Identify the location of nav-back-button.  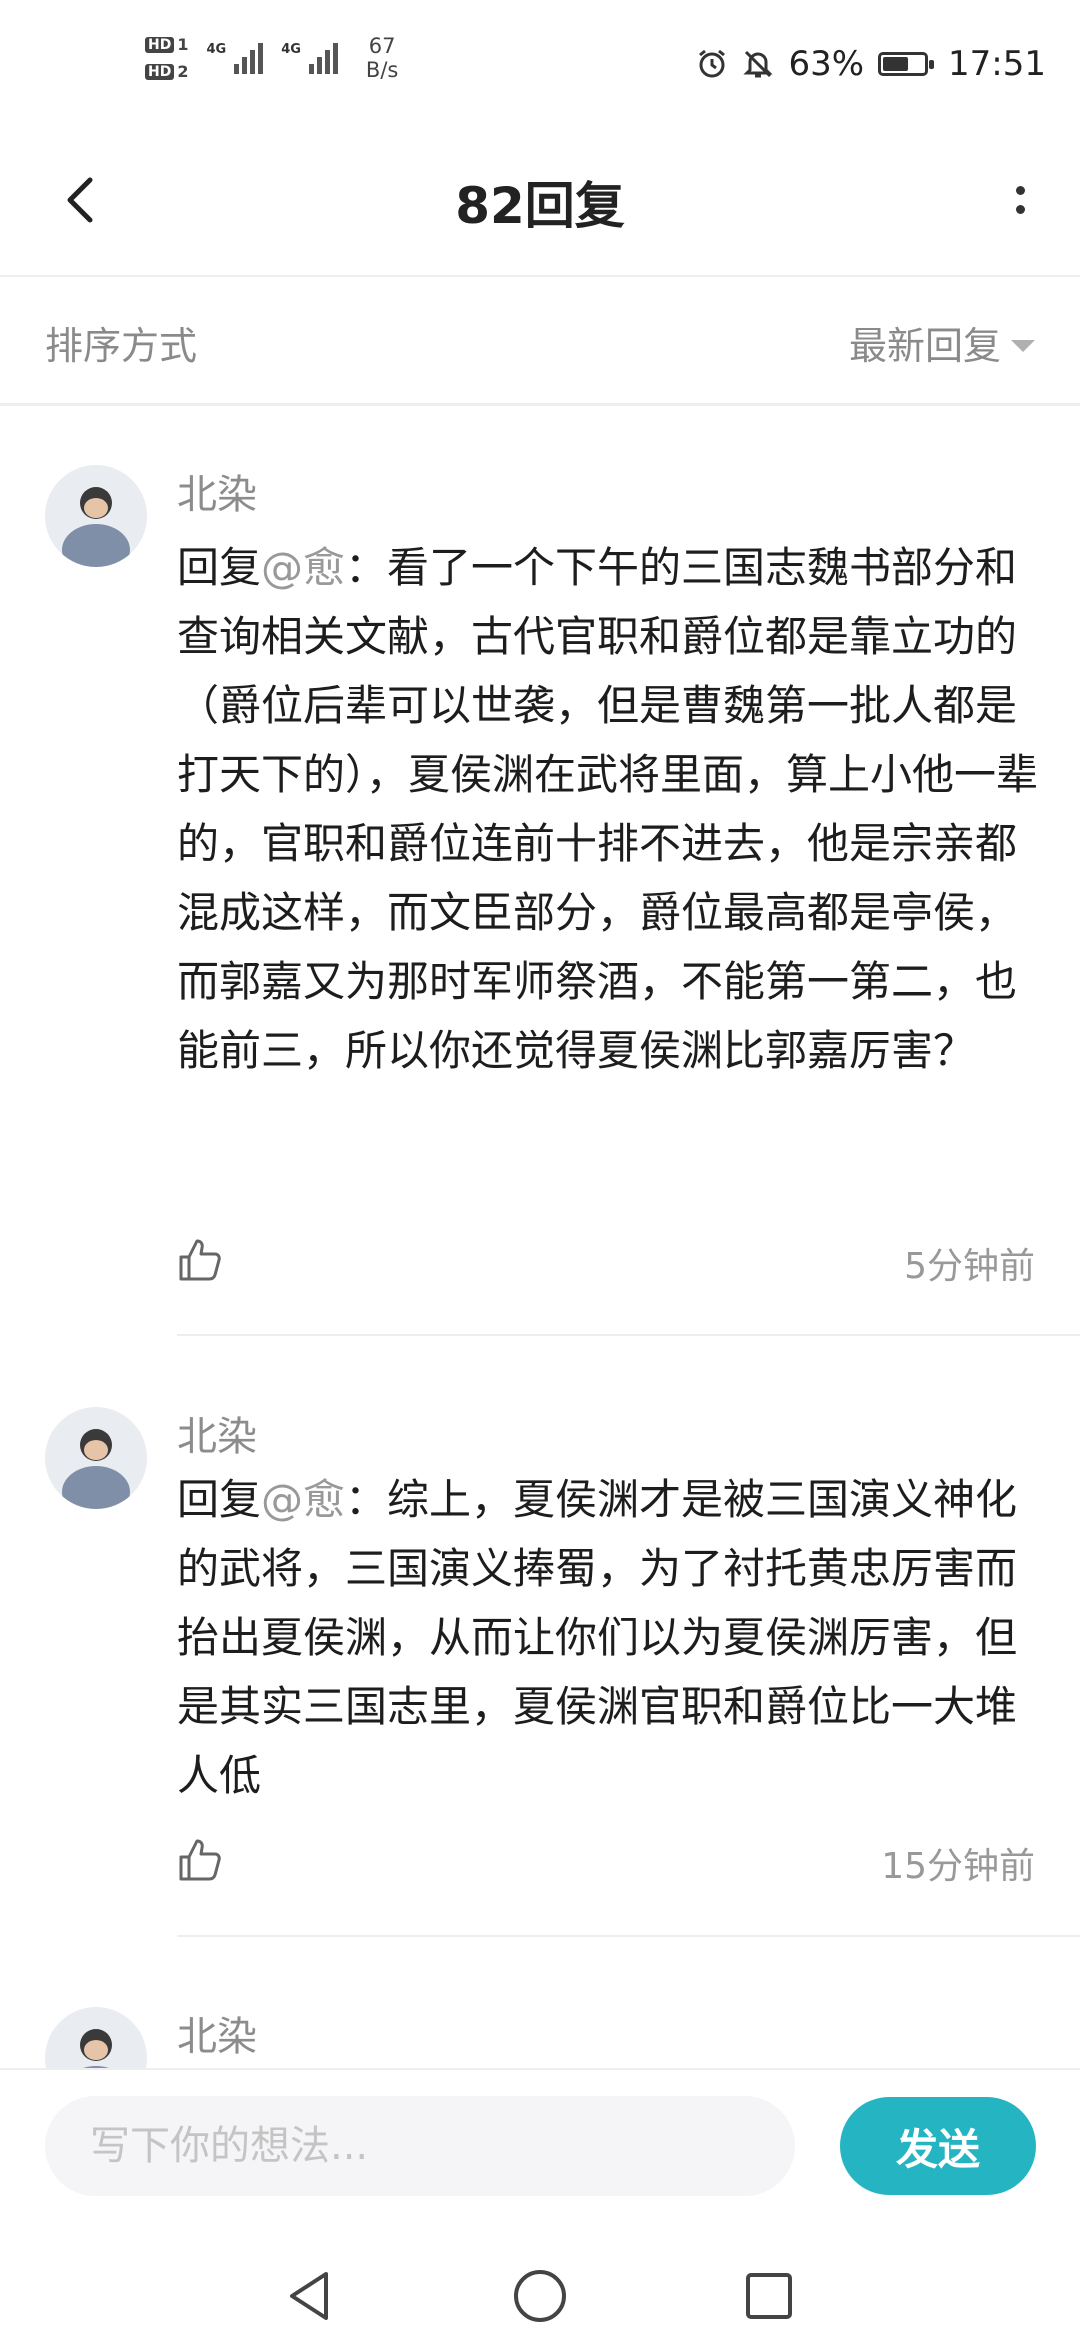
(309, 2296).